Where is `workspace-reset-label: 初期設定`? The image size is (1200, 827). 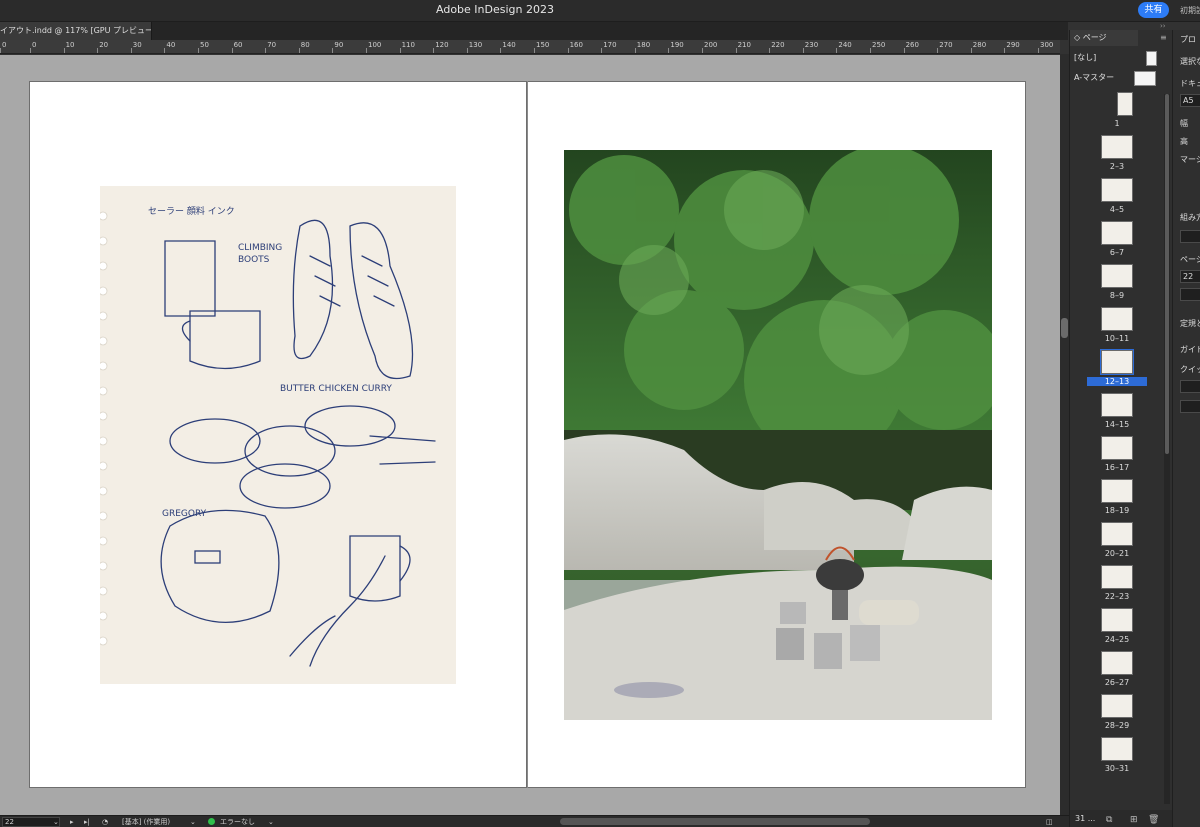
workspace-reset-label: 初期設定 is located at coordinates (1190, 10).